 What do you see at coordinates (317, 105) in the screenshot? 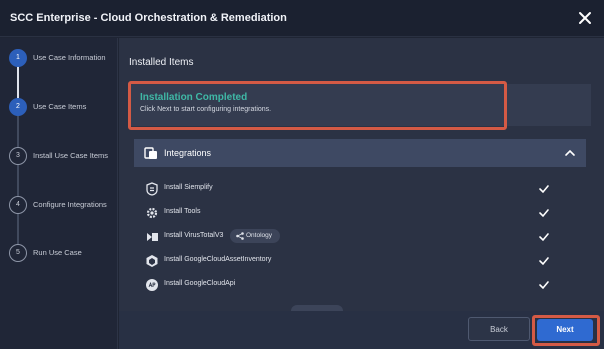
I see `banner-highlight-box` at bounding box center [317, 105].